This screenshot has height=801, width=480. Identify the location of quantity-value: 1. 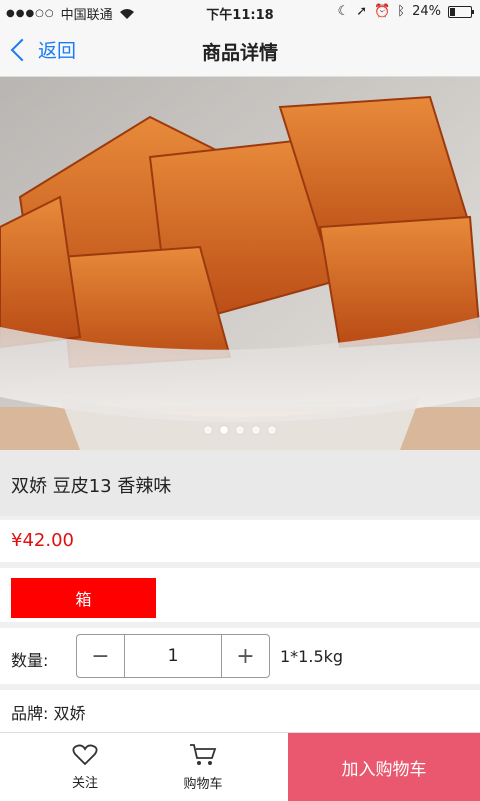
(173, 656).